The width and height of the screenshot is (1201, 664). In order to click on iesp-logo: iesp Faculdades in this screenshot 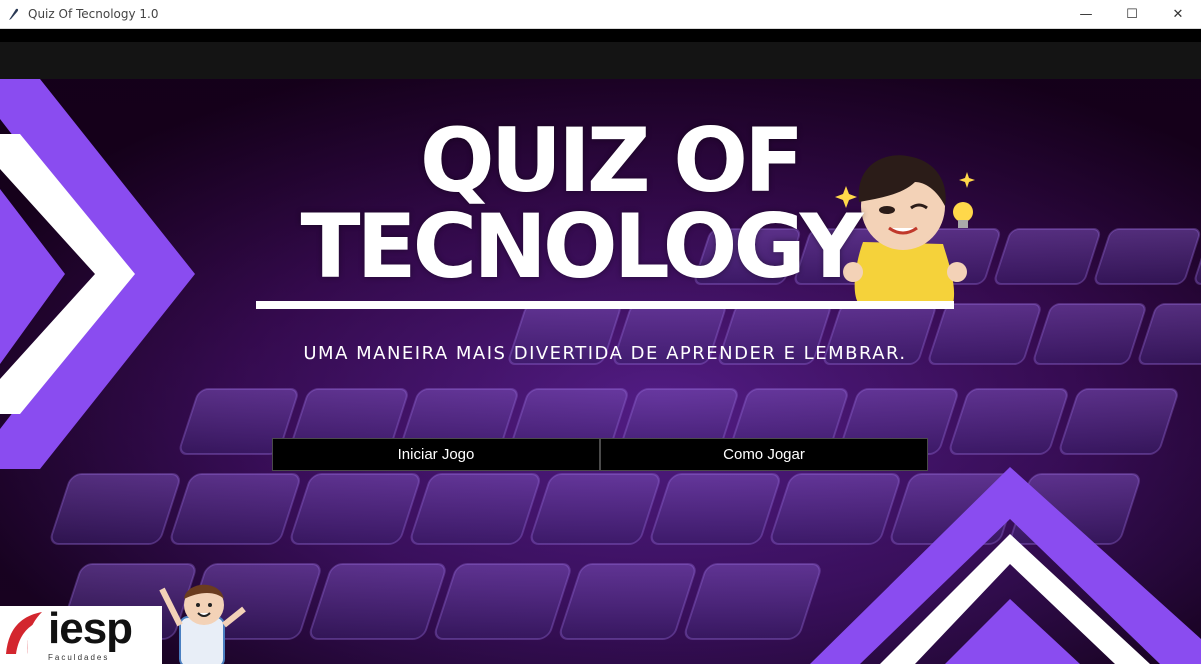, I will do `click(81, 634)`.